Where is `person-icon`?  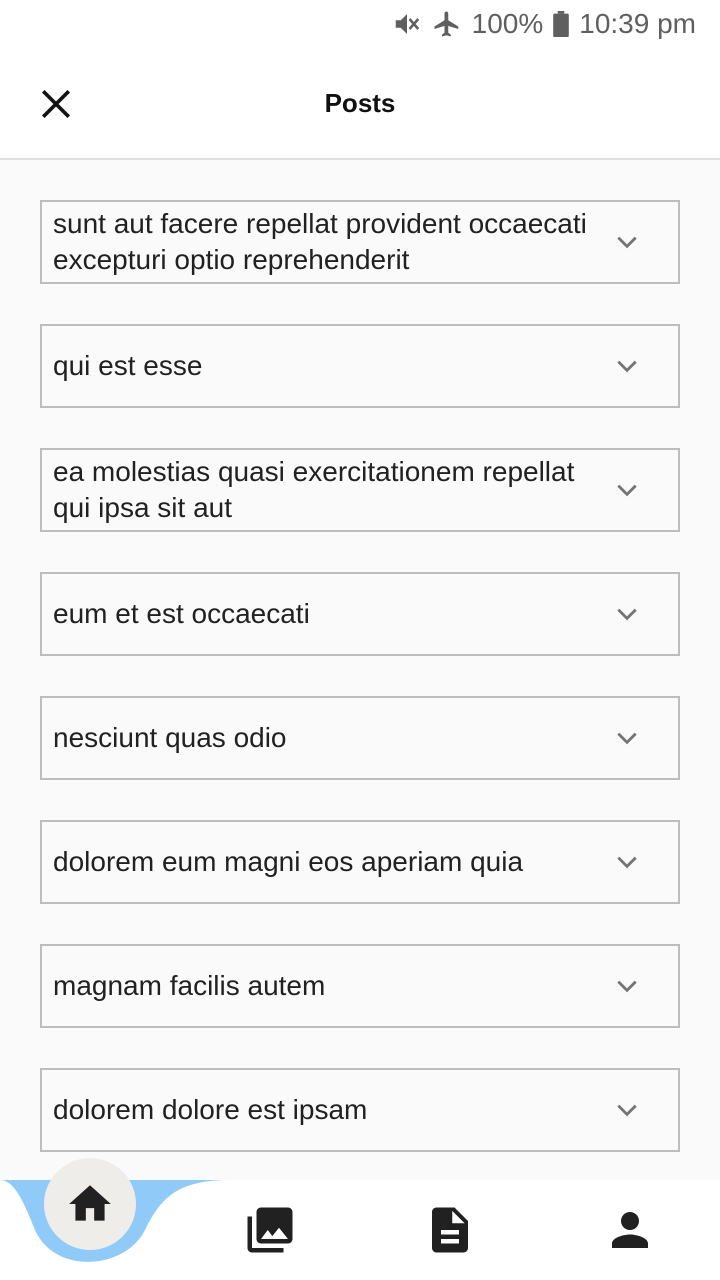
person-icon is located at coordinates (630, 1230).